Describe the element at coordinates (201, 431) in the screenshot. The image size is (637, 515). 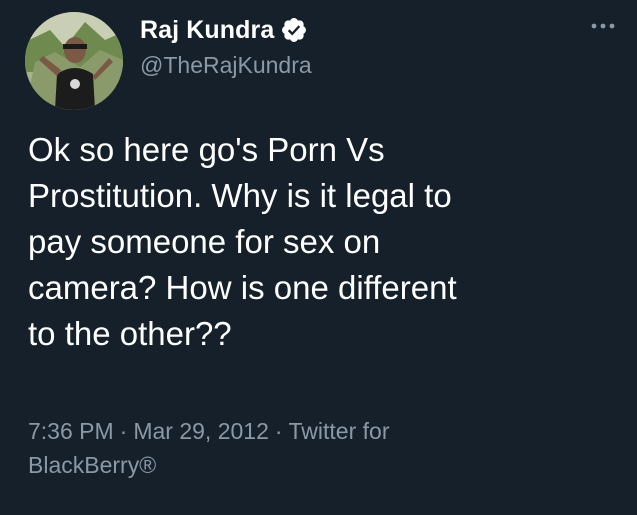
I see `tweet-date: Mar 29, 2012` at that location.